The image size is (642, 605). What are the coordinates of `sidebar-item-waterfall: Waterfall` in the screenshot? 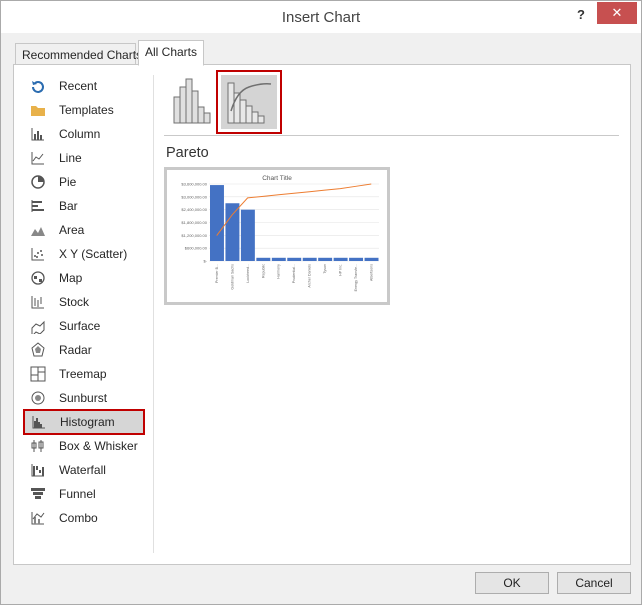 It's located at (86, 470).